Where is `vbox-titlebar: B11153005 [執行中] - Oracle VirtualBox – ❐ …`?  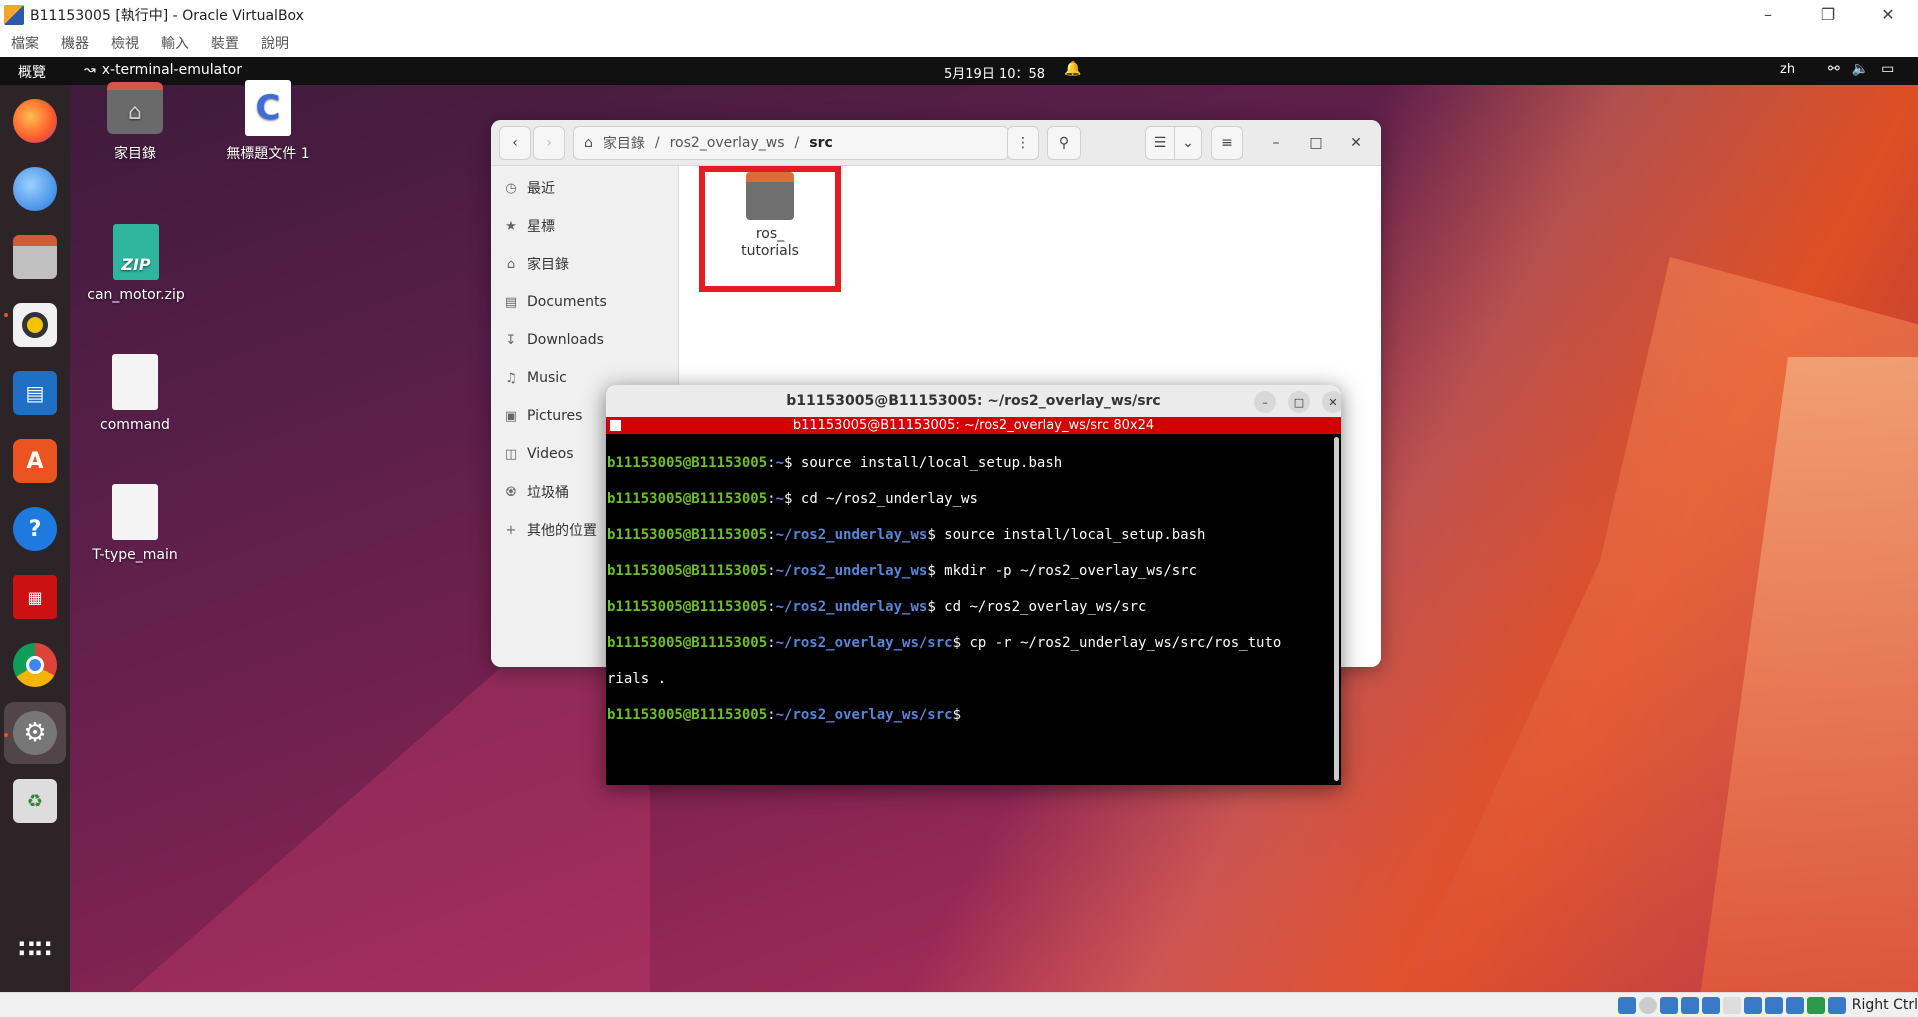 vbox-titlebar: B11153005 [執行中] - Oracle VirtualBox – ❐ … is located at coordinates (959, 14).